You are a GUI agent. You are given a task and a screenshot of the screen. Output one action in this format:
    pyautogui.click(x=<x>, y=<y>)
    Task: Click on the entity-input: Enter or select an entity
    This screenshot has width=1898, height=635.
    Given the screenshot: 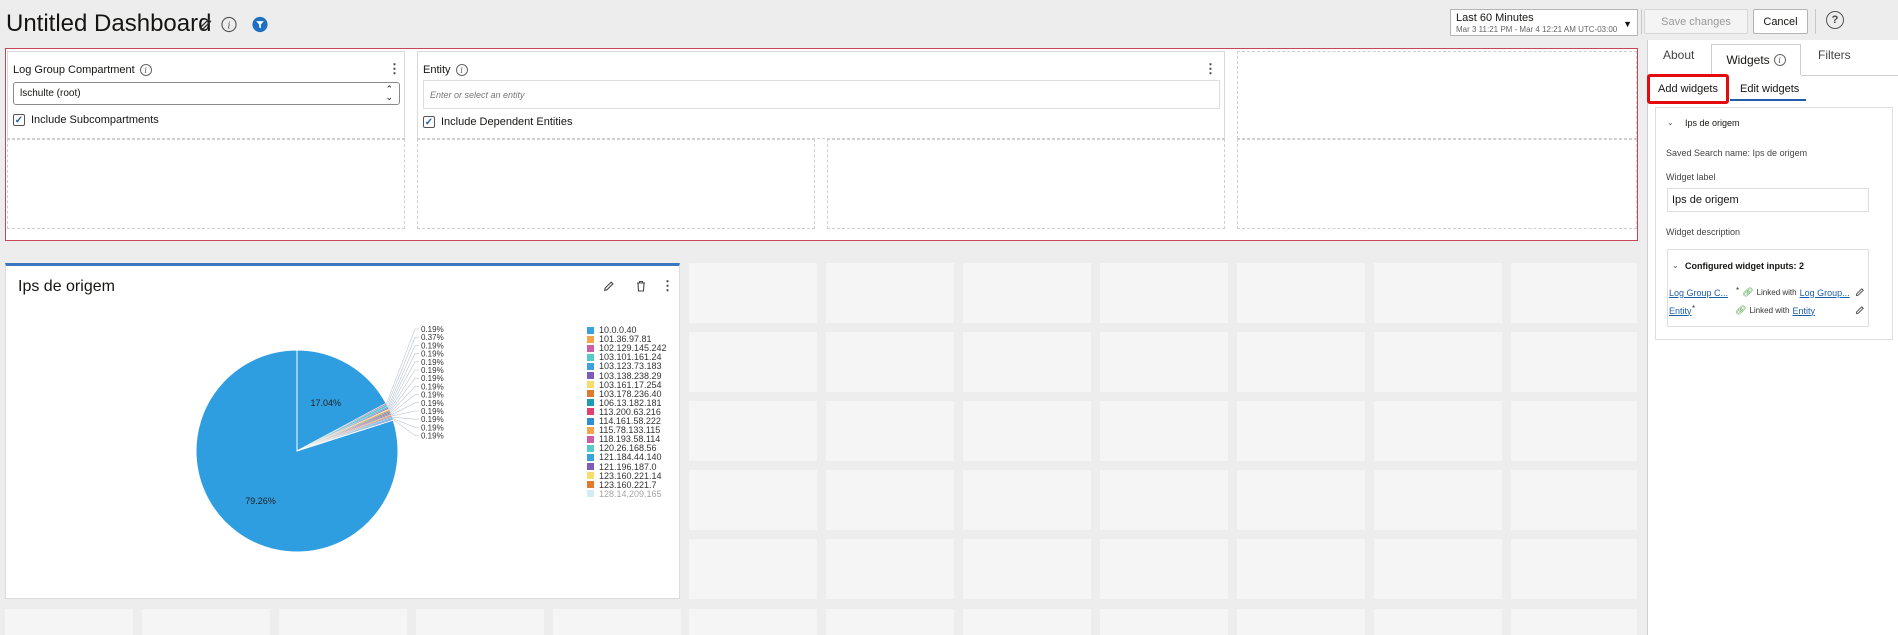 What is the action you would take?
    pyautogui.click(x=821, y=94)
    